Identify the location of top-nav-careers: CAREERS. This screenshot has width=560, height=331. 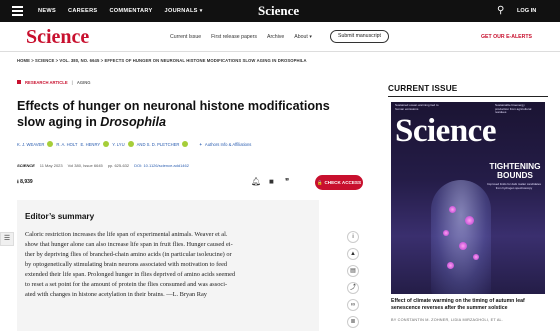
(82, 11).